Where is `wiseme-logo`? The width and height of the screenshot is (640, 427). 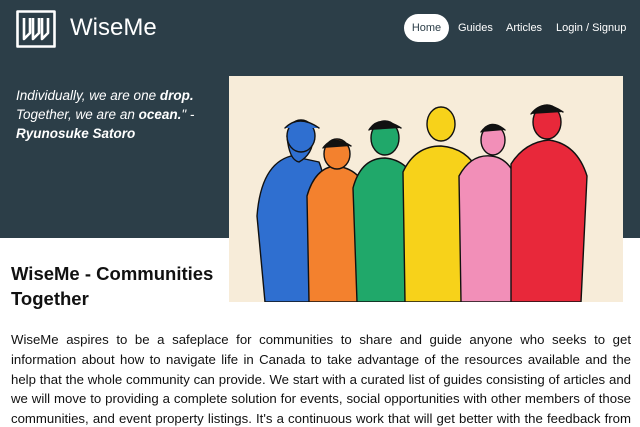 wiseme-logo is located at coordinates (36, 29).